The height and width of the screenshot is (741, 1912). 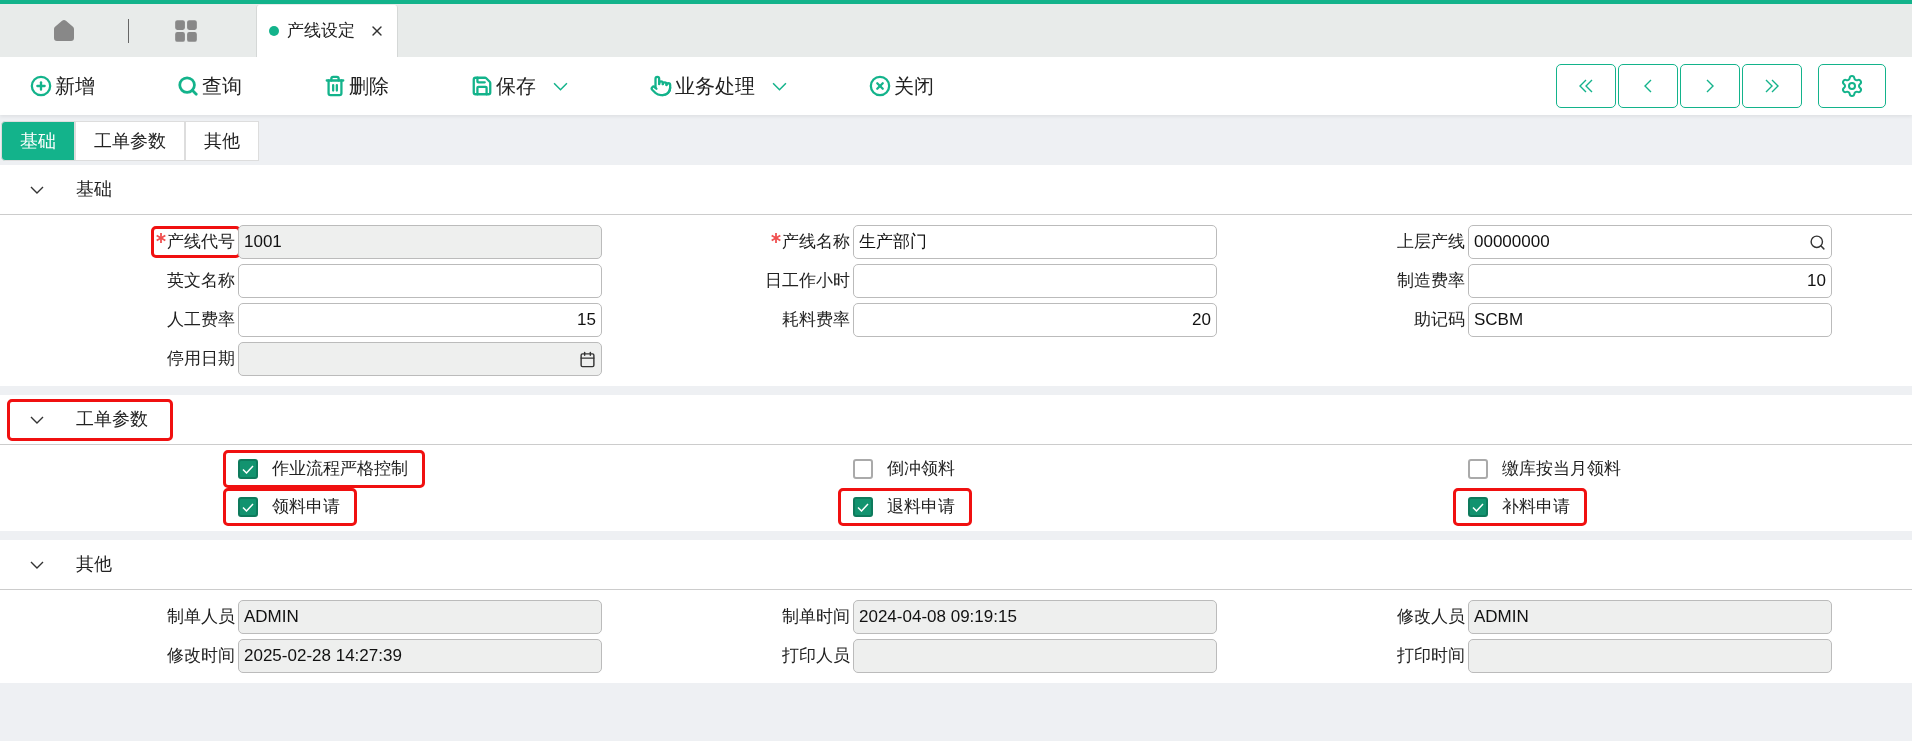 I want to click on pointer-hand-icon, so click(x=661, y=86).